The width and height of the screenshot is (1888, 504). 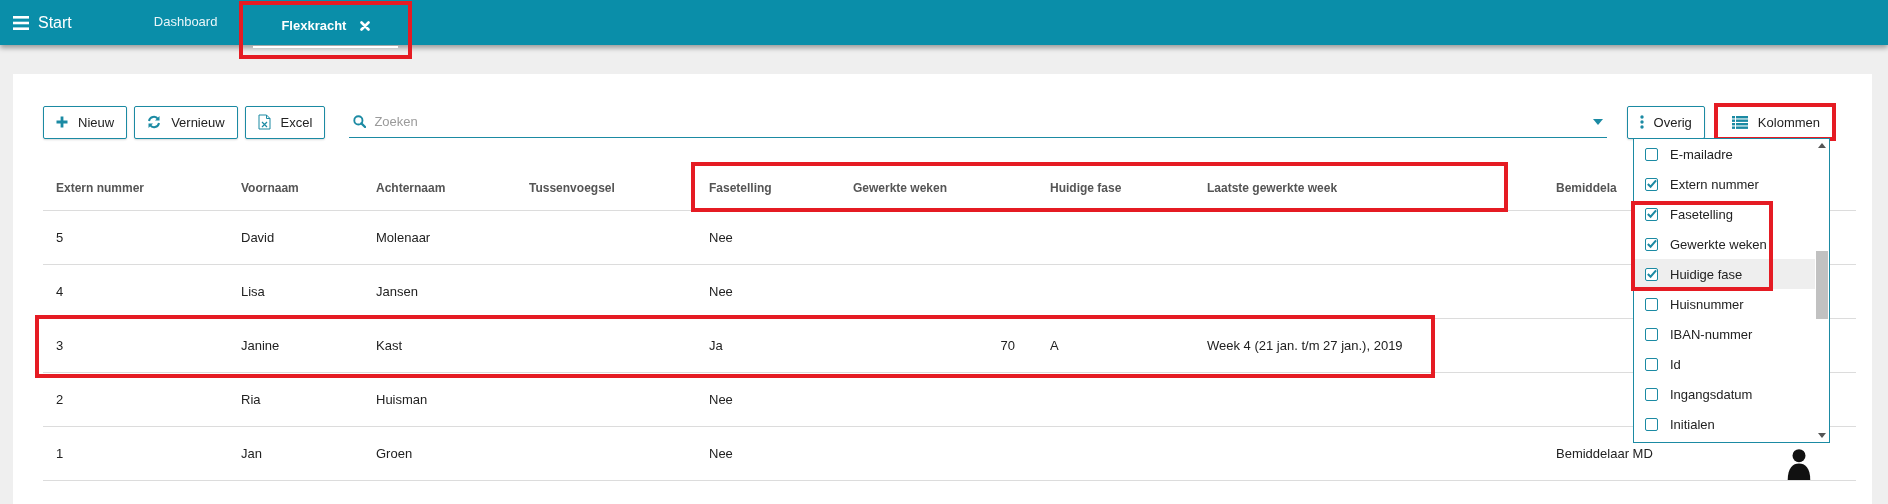 What do you see at coordinates (1701, 154) in the screenshot?
I see `column-option: E-mailadre` at bounding box center [1701, 154].